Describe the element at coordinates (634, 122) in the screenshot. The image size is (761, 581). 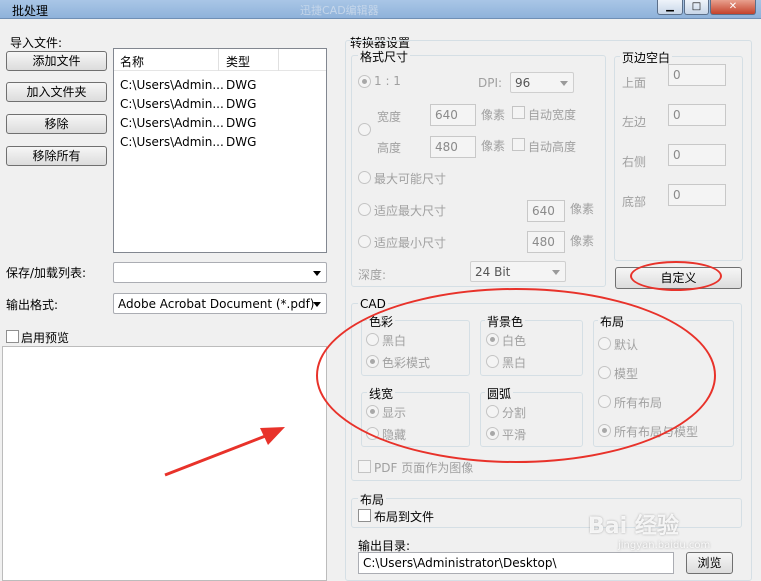
I see `margin-left-label: 左边` at that location.